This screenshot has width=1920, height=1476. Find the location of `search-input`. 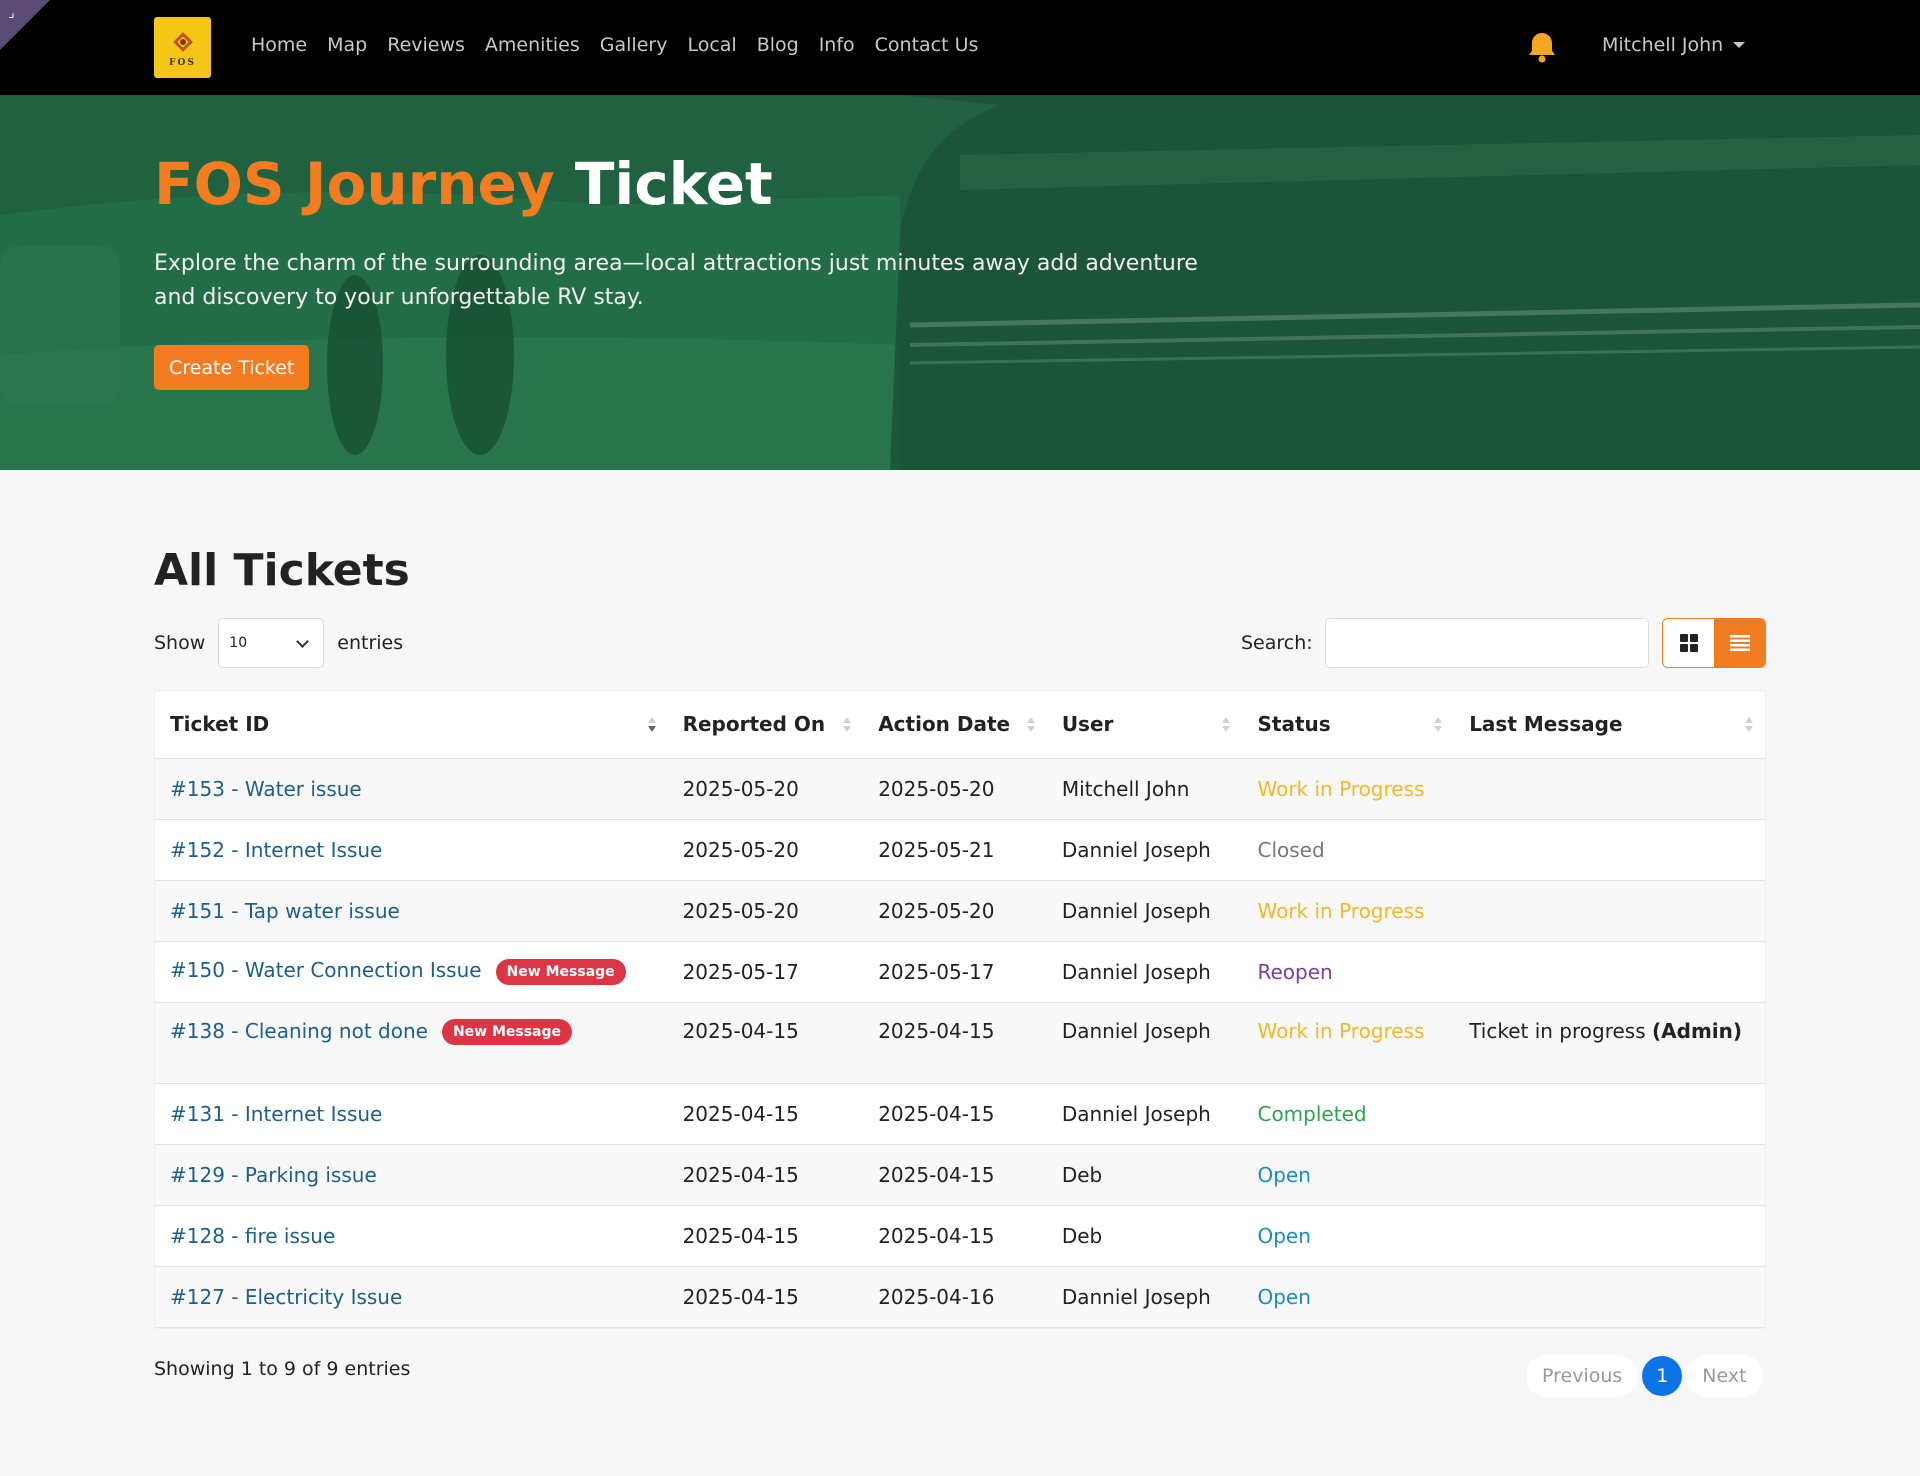

search-input is located at coordinates (1486, 643).